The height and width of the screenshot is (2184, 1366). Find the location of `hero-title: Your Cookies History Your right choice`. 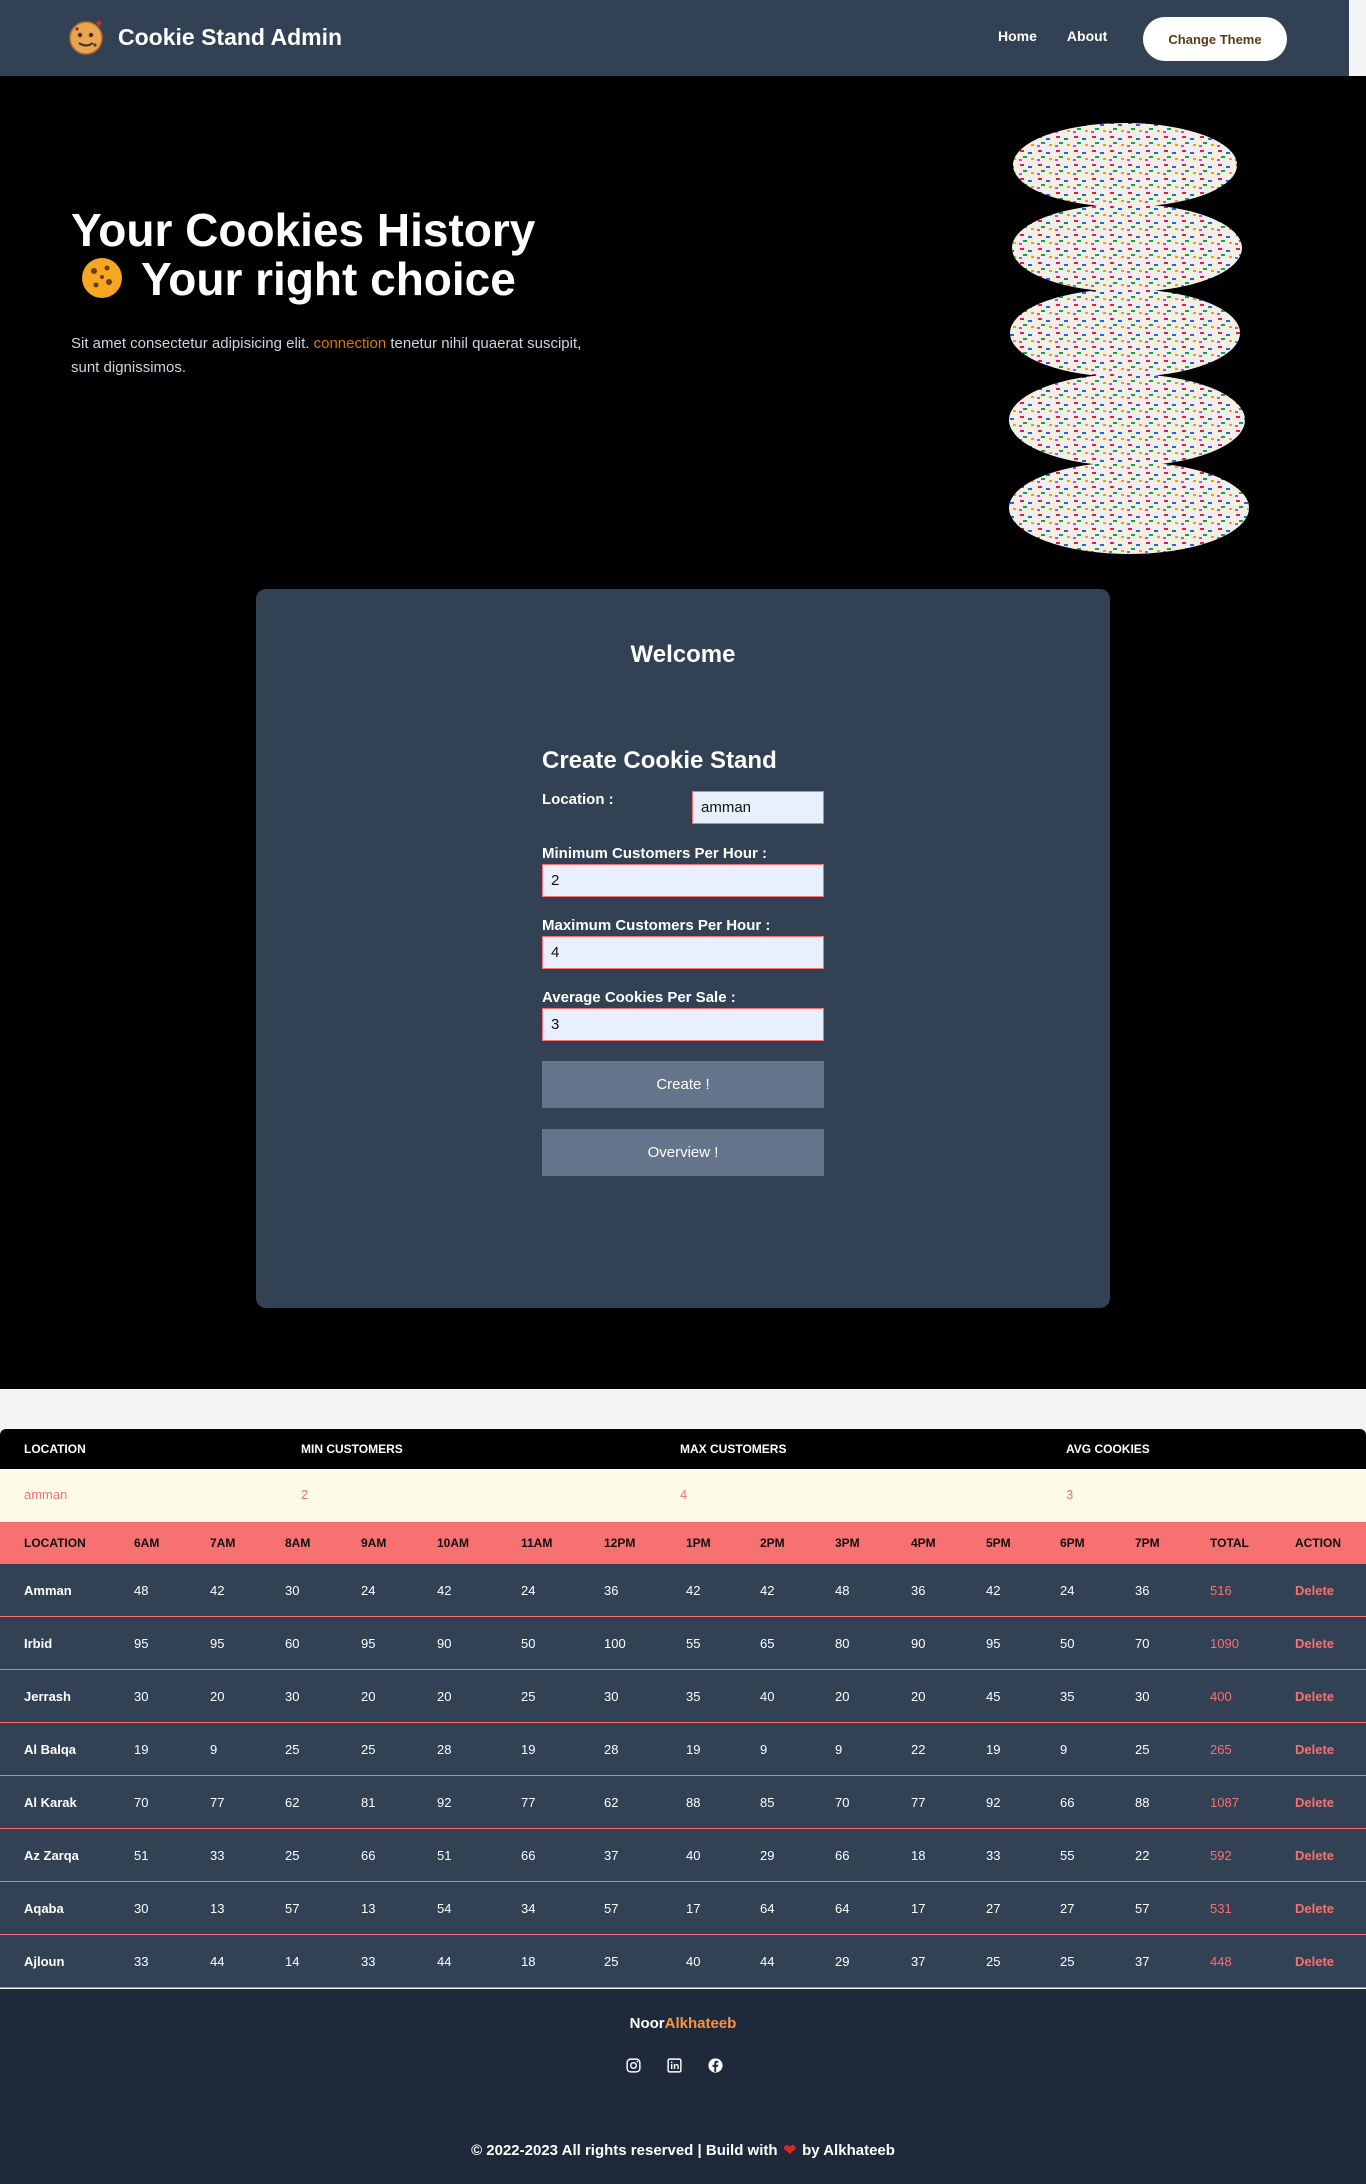

hero-title: Your Cookies History Your right choice is located at coordinates (303, 255).